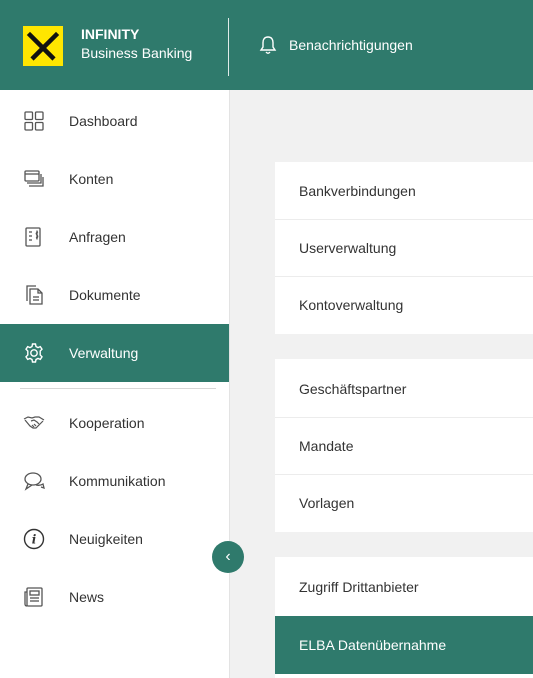  Describe the element at coordinates (404, 503) in the screenshot. I see `menu-item-vorlagen: Vorlagen` at that location.